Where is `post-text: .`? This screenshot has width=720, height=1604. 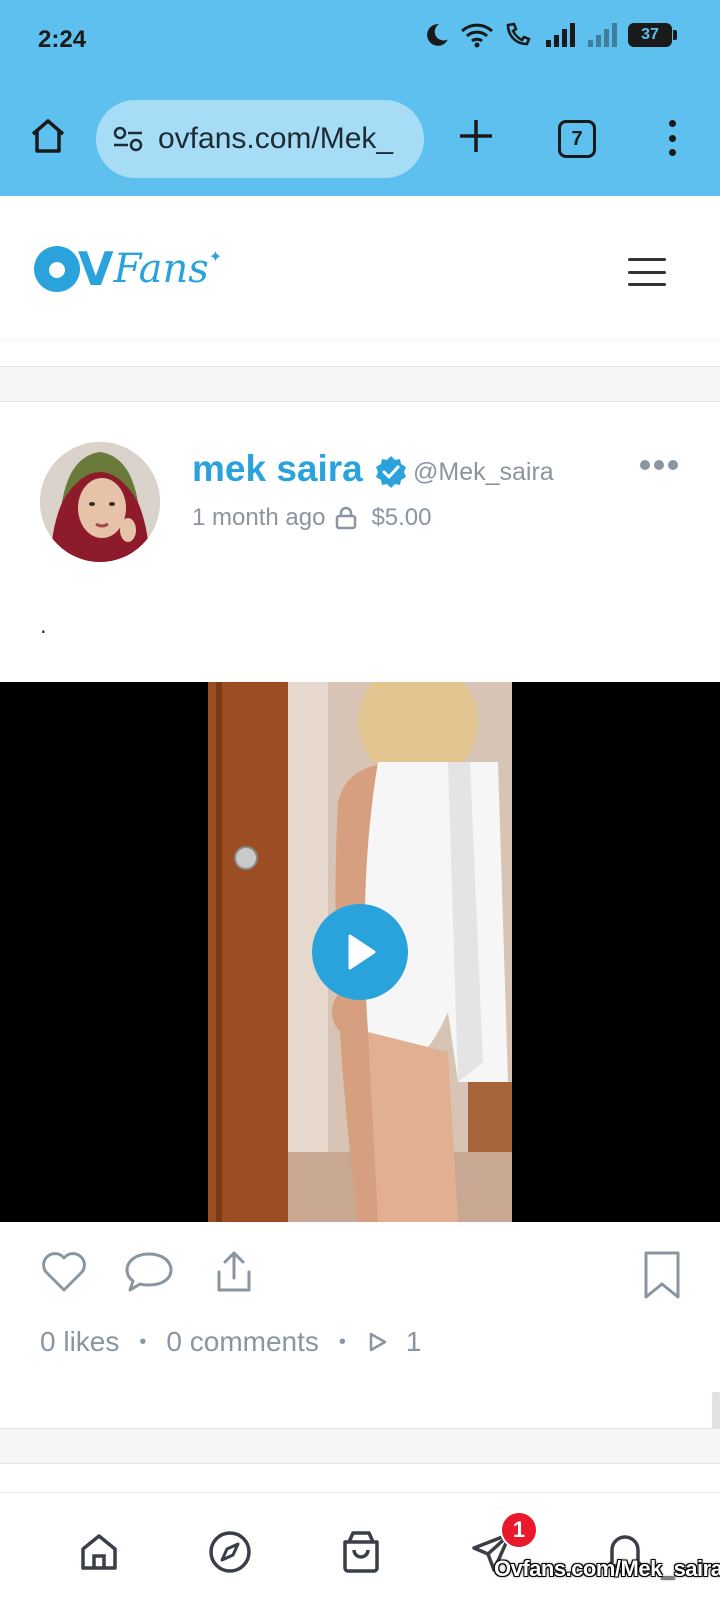
post-text: . is located at coordinates (43, 625).